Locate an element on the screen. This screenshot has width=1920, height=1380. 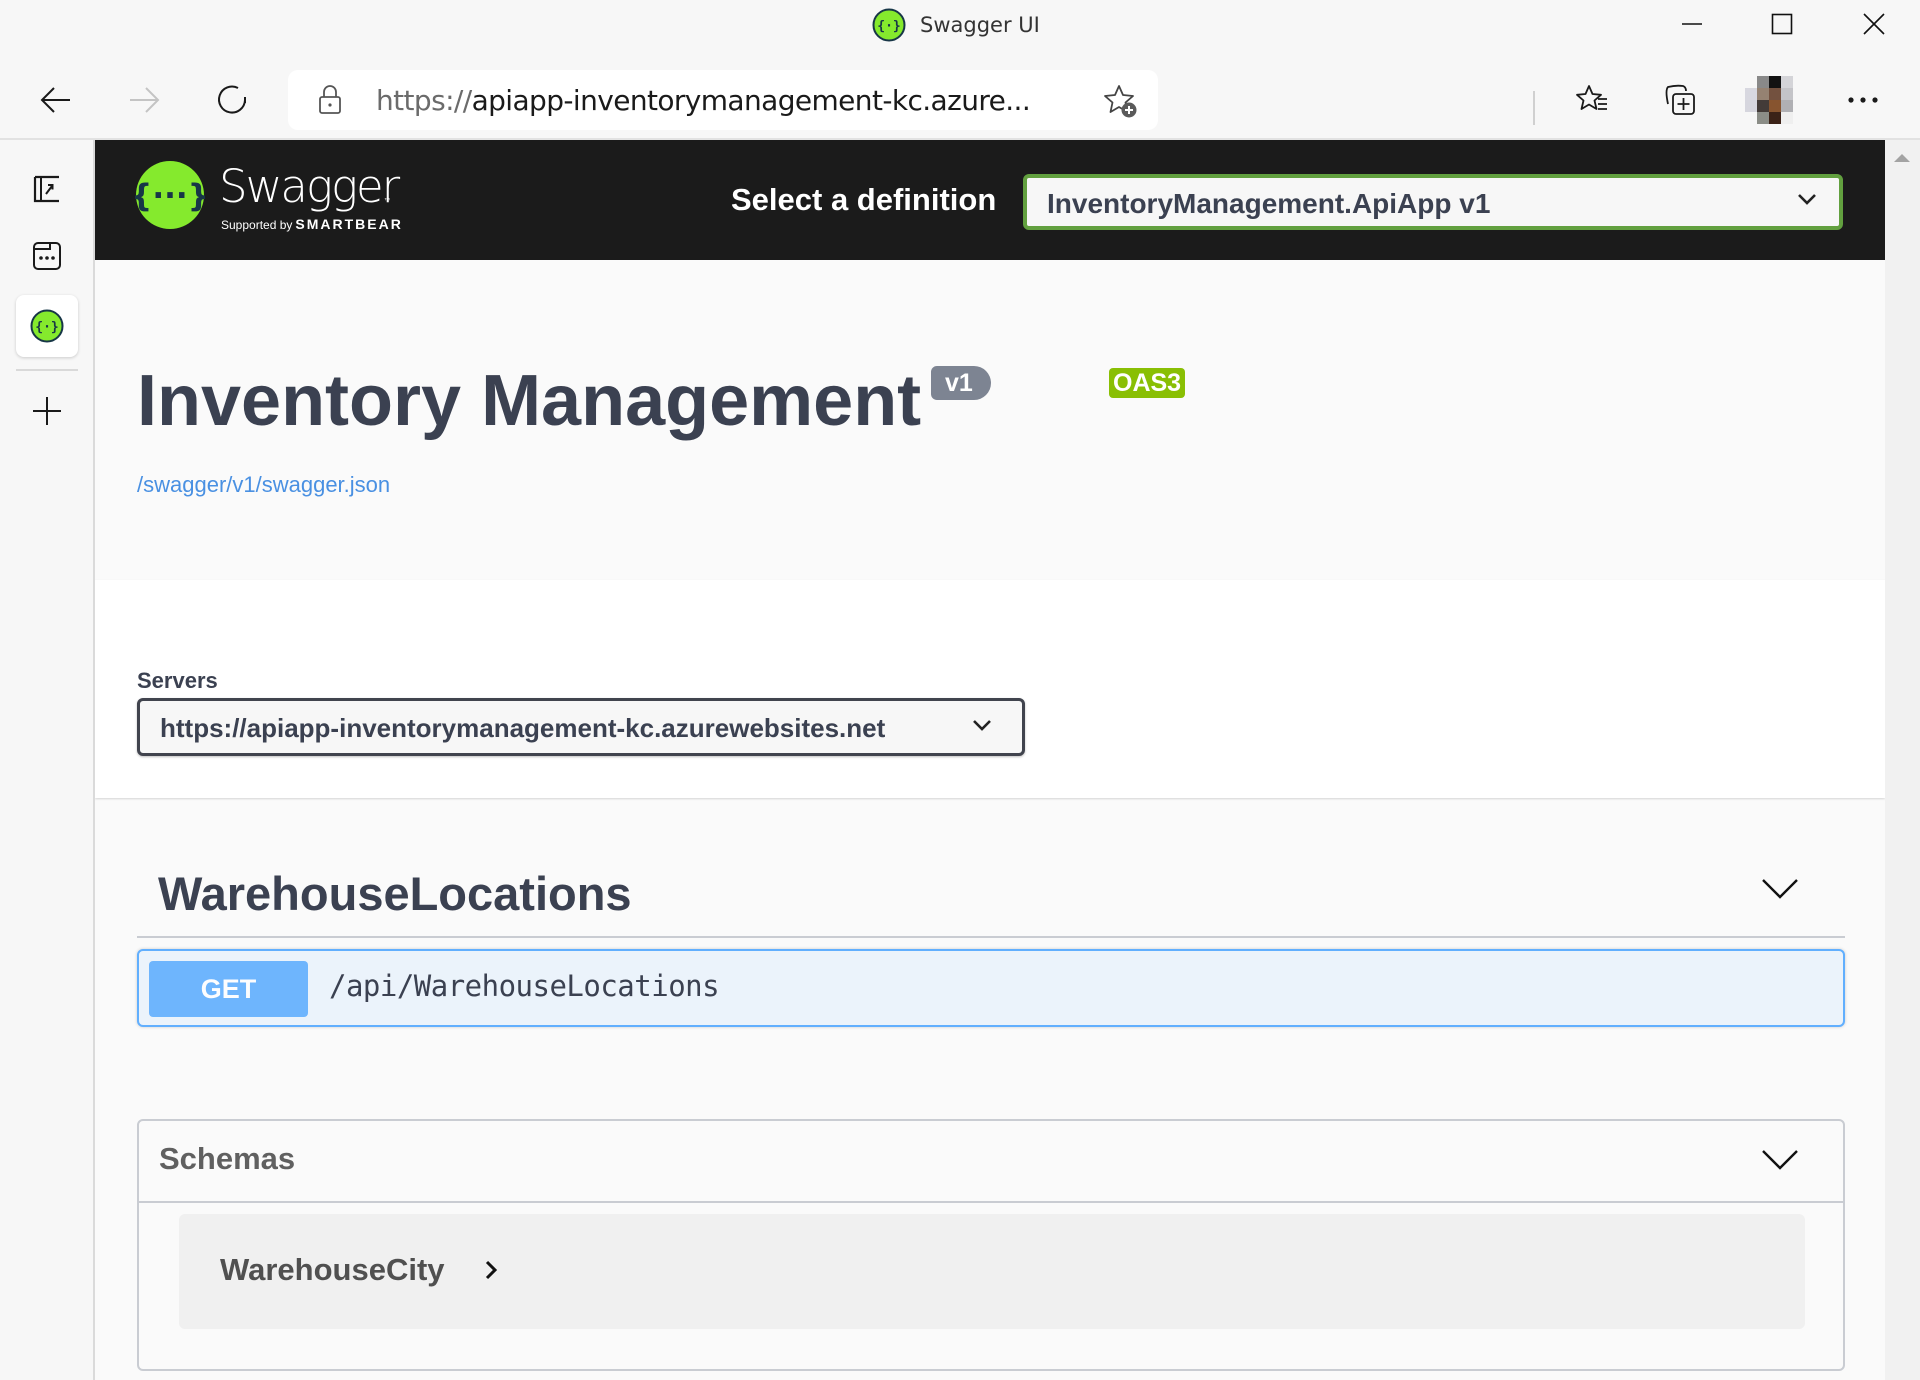
definition-select: InventoryManagement.ApiApp v1 is located at coordinates (1433, 202).